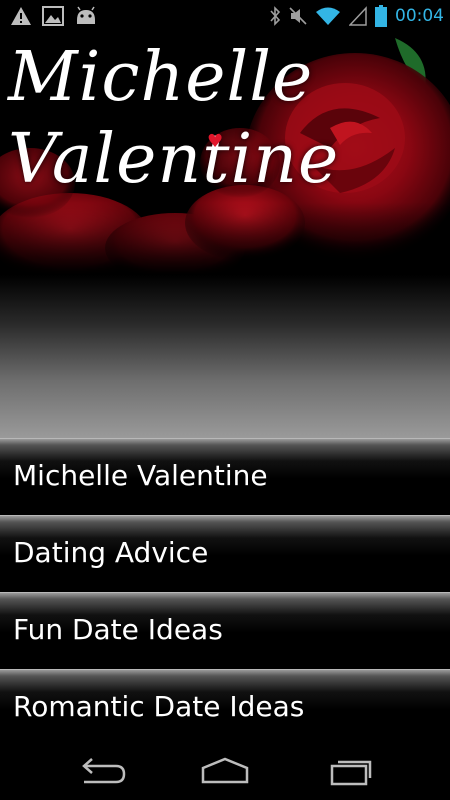 This screenshot has height=800, width=450. I want to click on menu-item-romantic-date-ideas: Romantic Date Ideas, so click(225, 707).